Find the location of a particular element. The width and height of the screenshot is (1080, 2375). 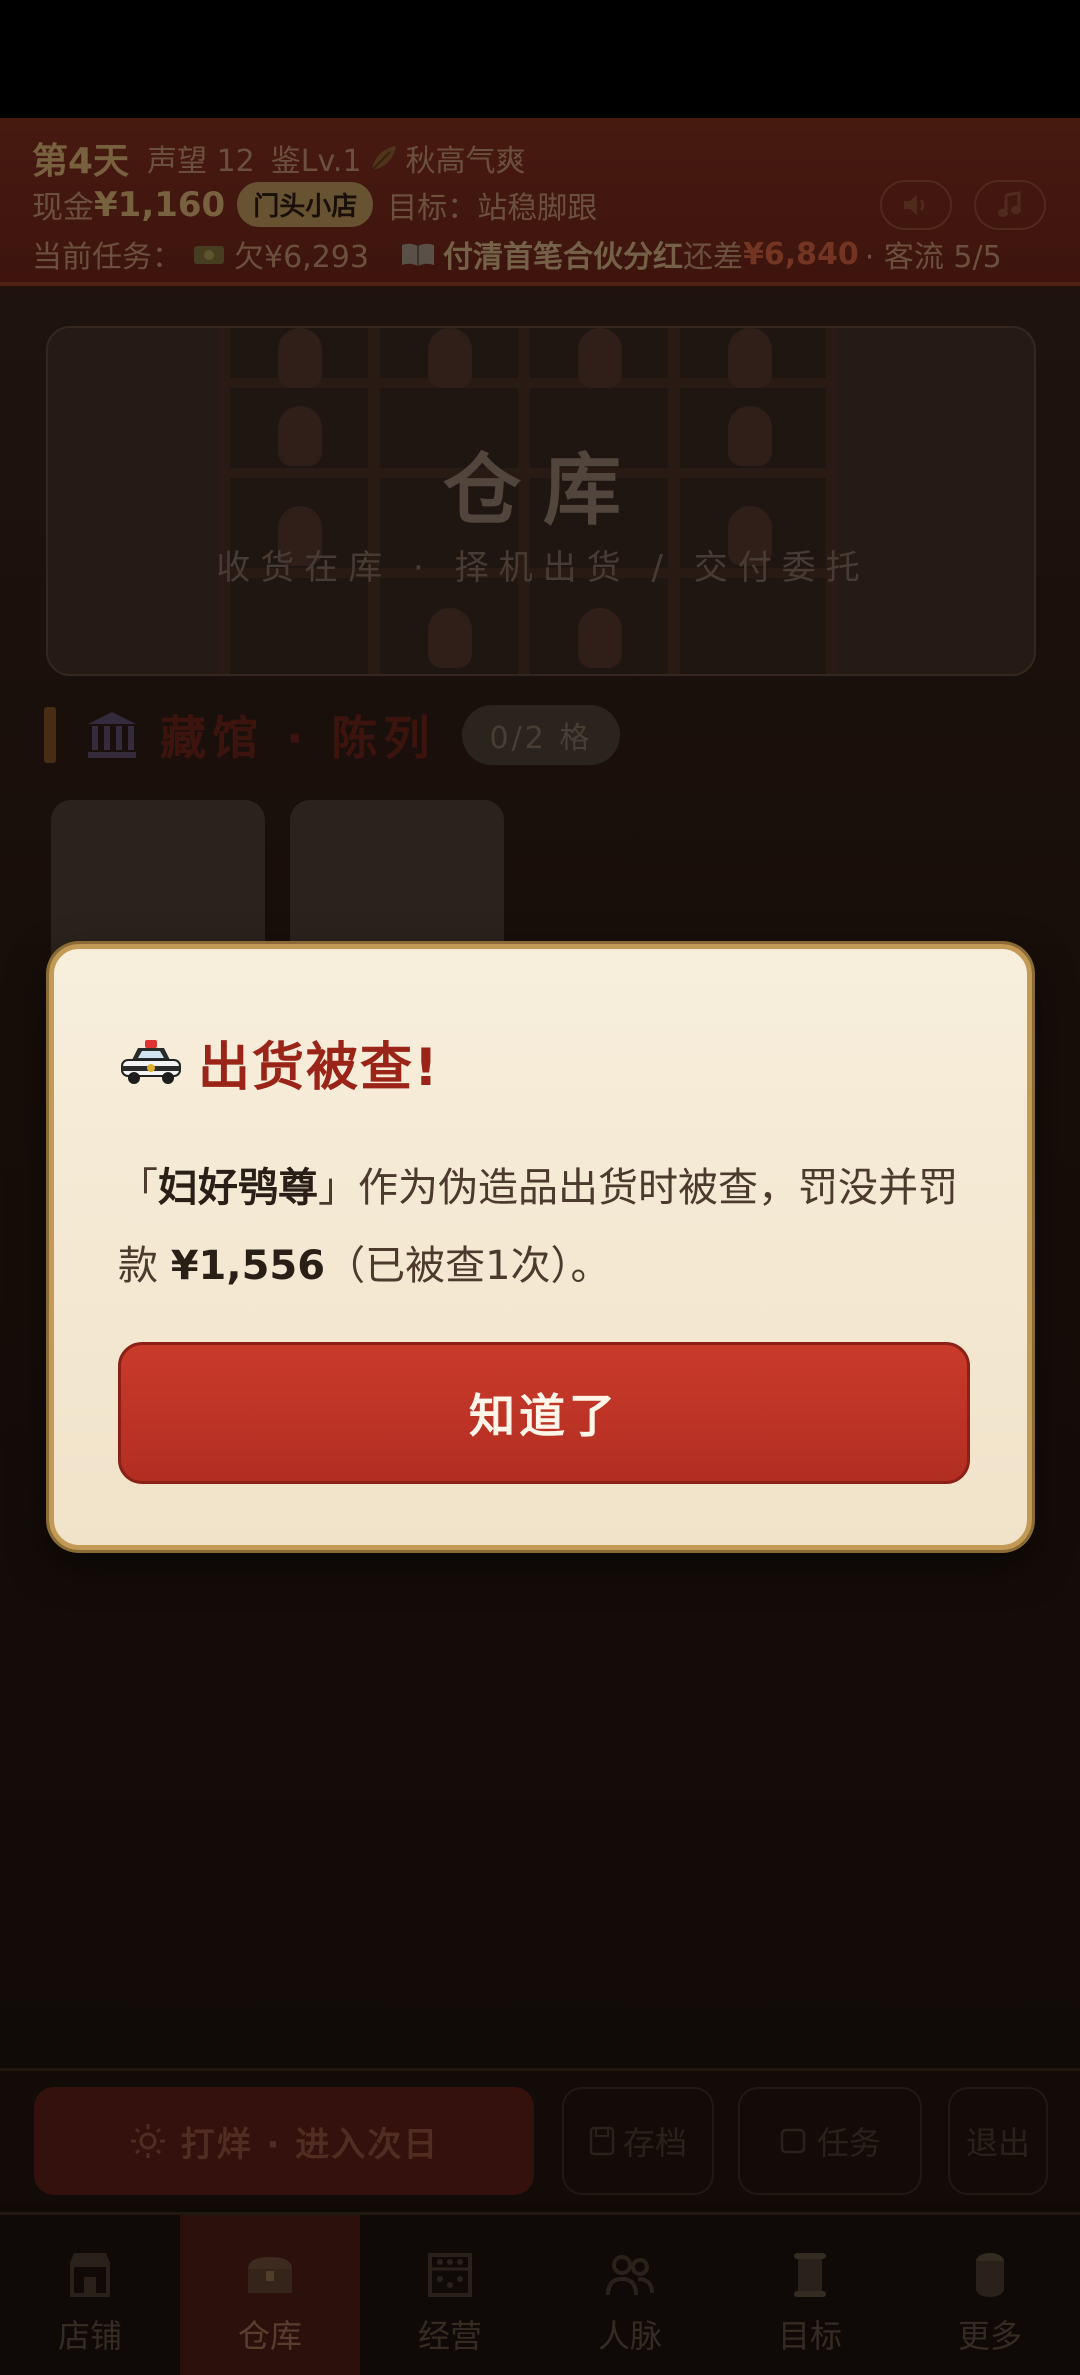

dialog-header: 出货被查! is located at coordinates (279, 1062).